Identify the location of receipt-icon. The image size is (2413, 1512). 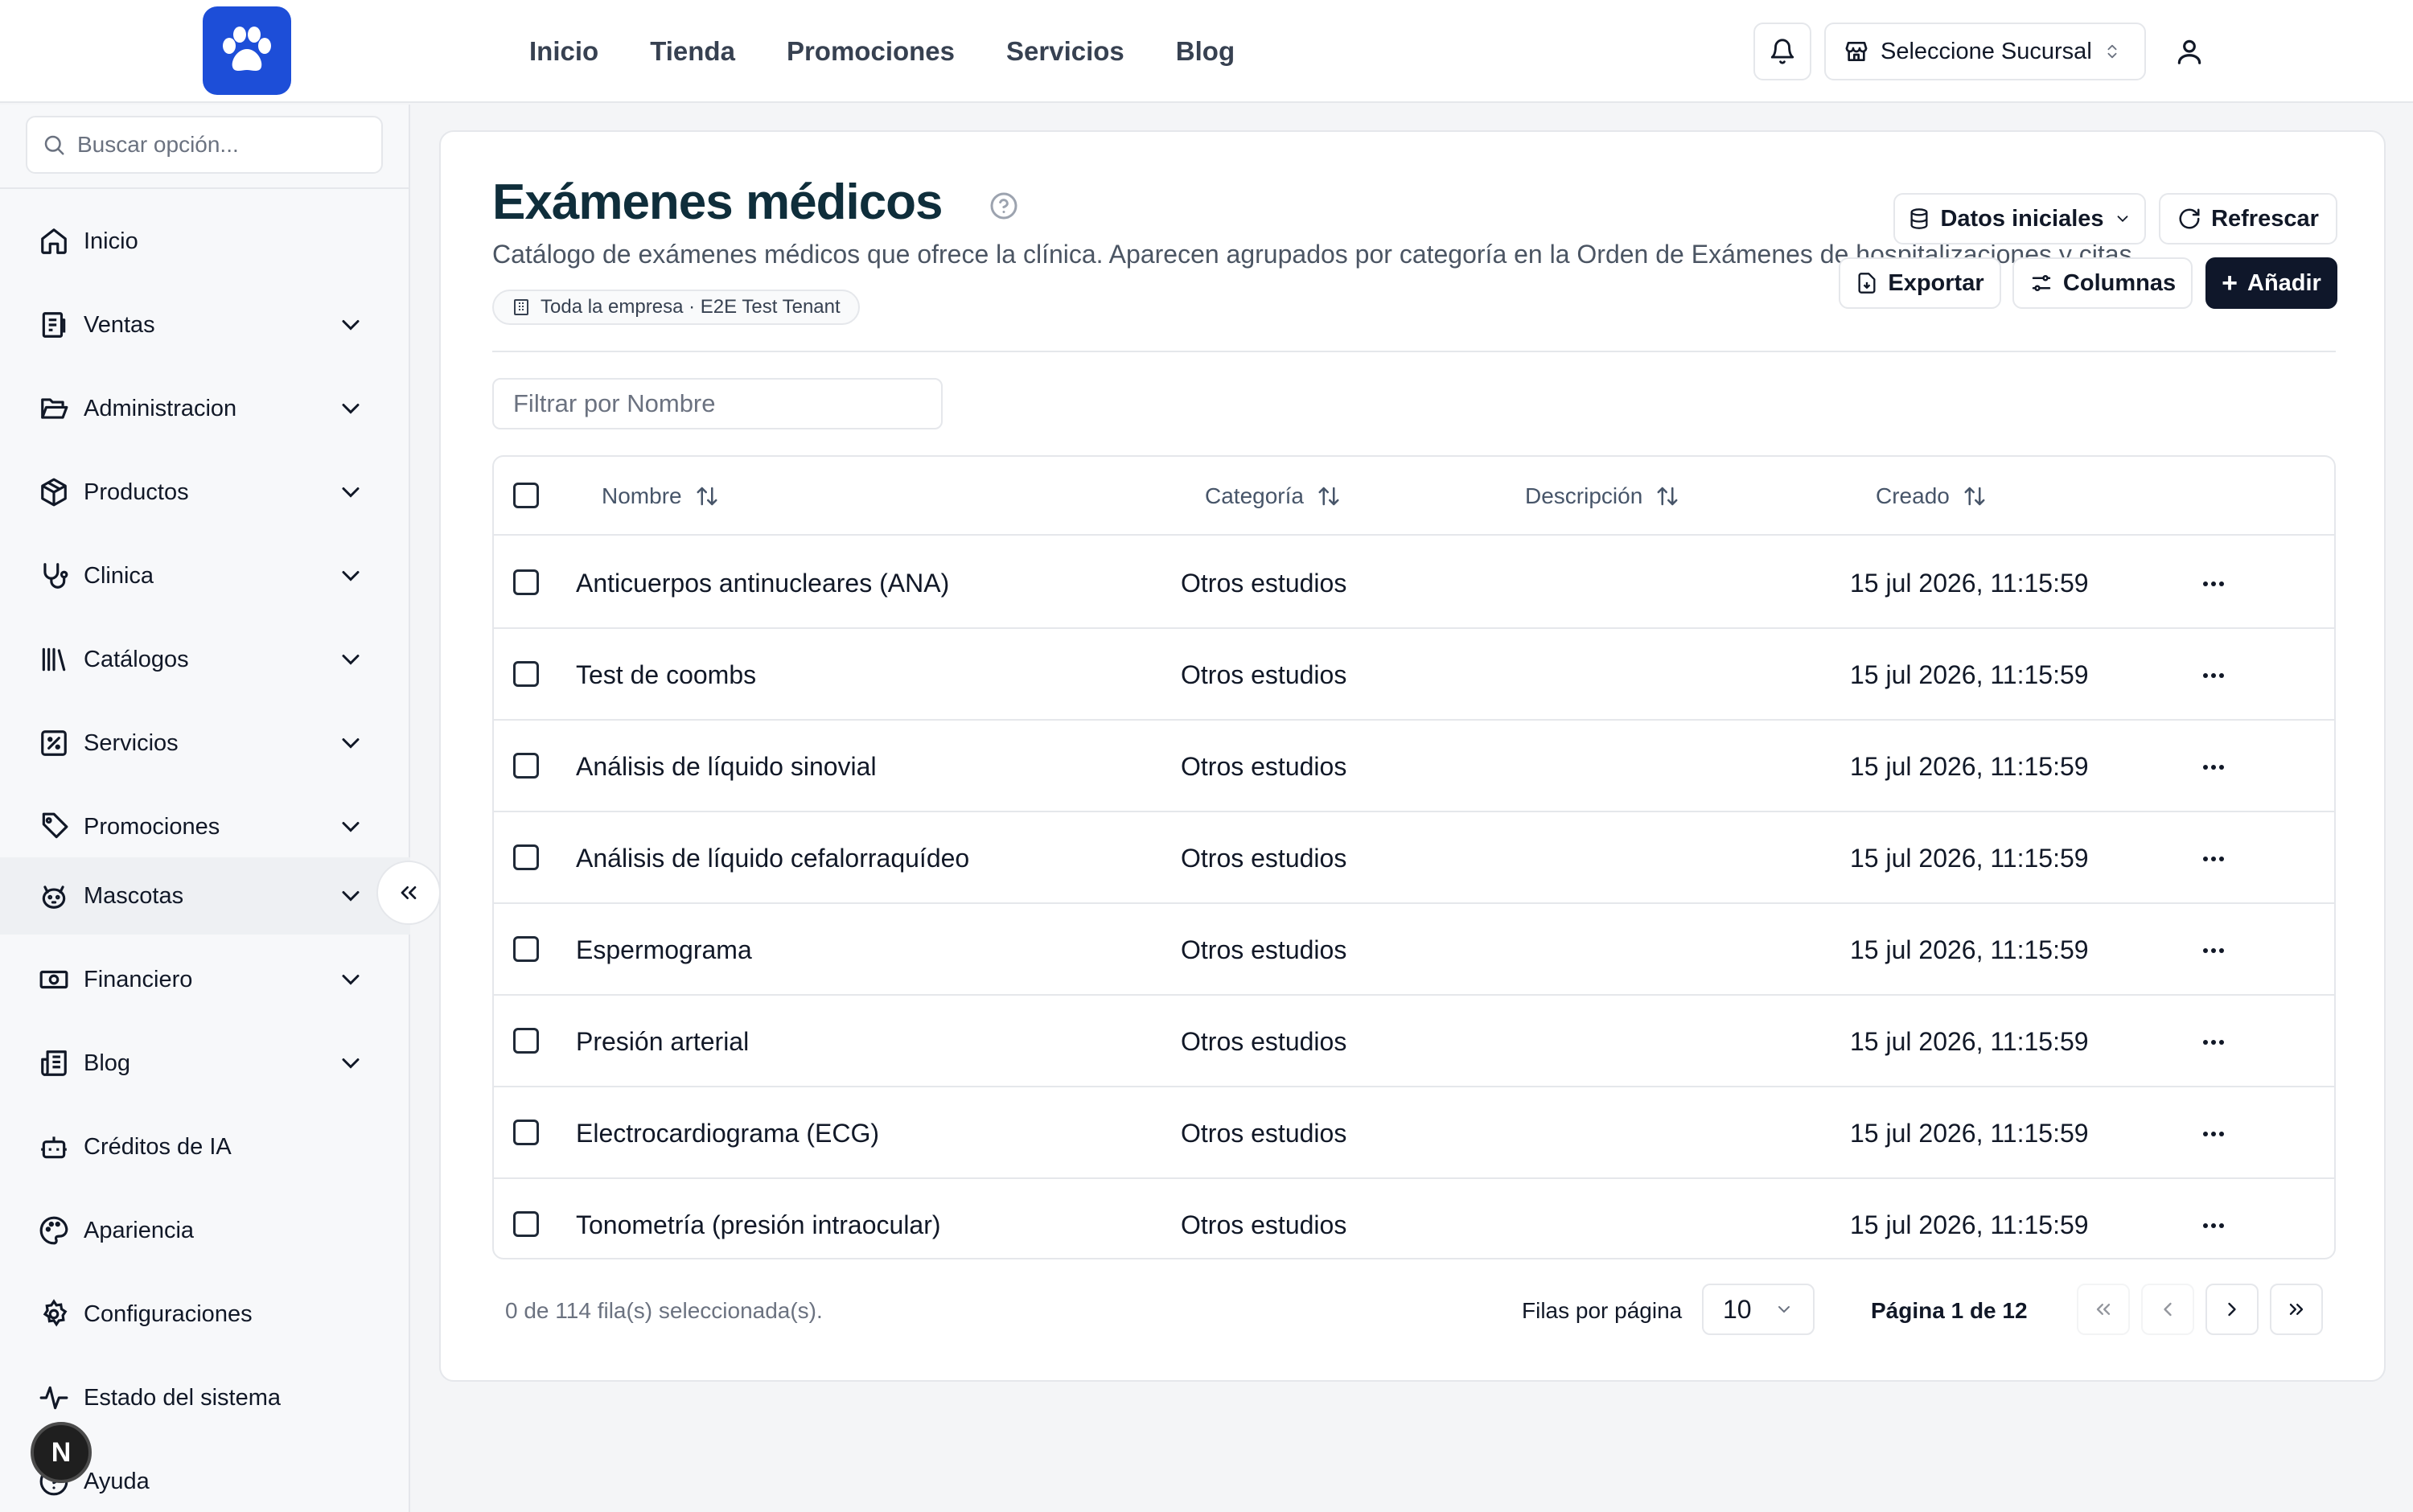
(54, 325).